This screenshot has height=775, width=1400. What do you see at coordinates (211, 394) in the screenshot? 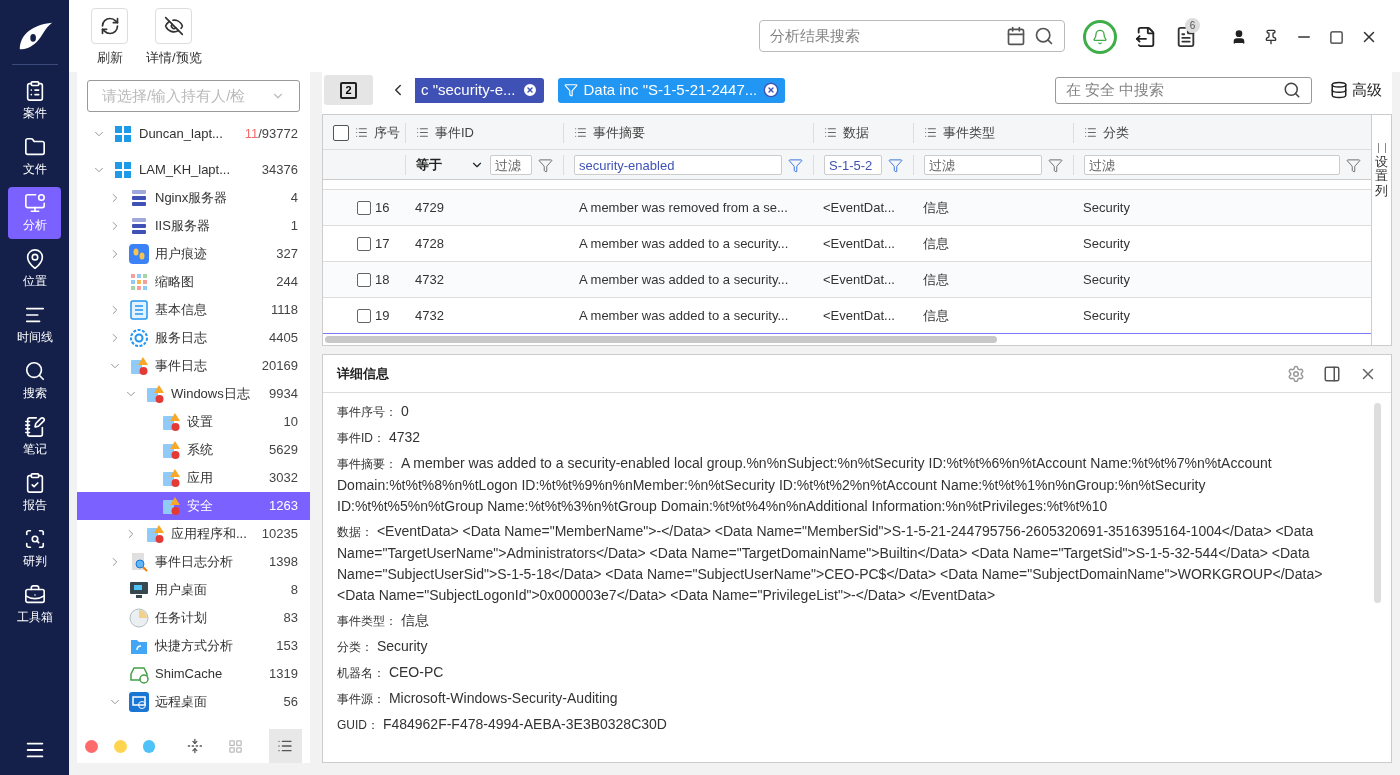
I see `tree-item-label: Windows日志` at bounding box center [211, 394].